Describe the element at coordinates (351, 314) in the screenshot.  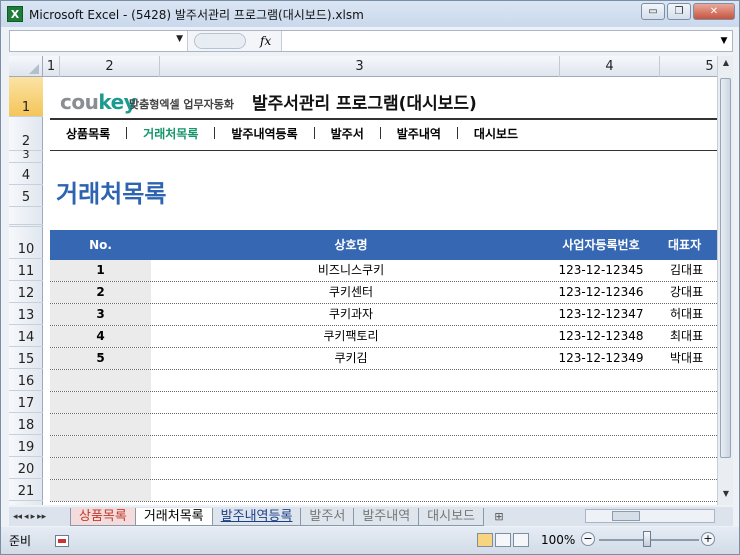
I see `cell-company: 쿠키과자` at that location.